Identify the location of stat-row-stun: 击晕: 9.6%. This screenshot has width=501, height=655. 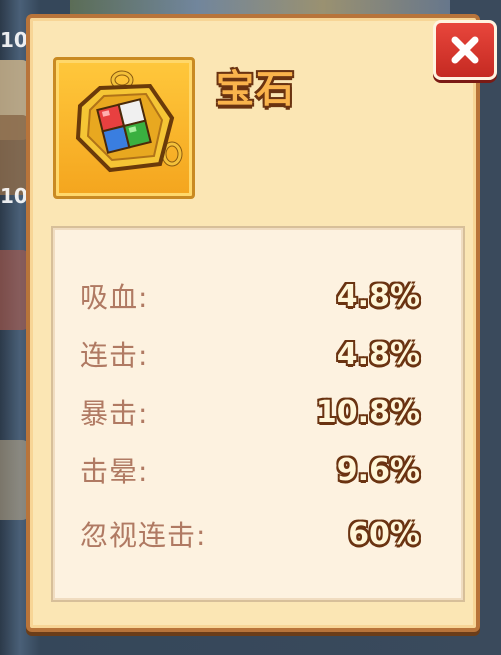
(250, 470).